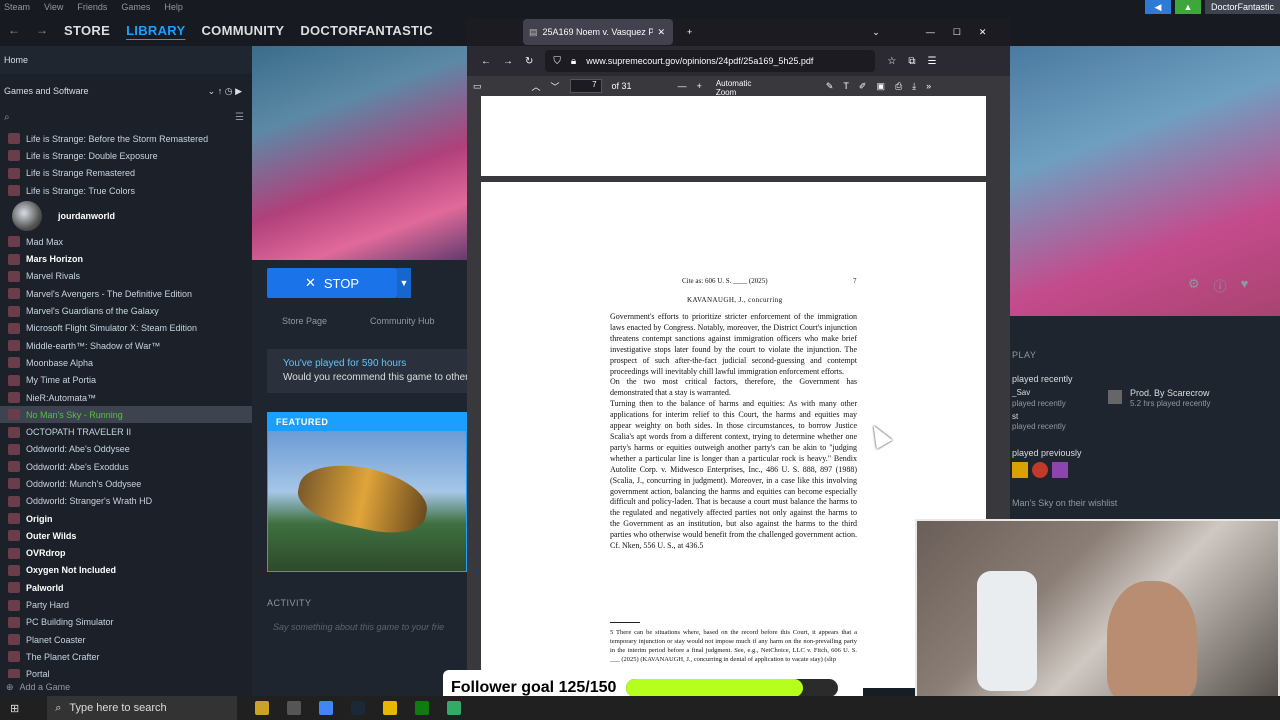  What do you see at coordinates (126, 570) in the screenshot?
I see `sidebar-game-item: Oxygen Not Included` at bounding box center [126, 570].